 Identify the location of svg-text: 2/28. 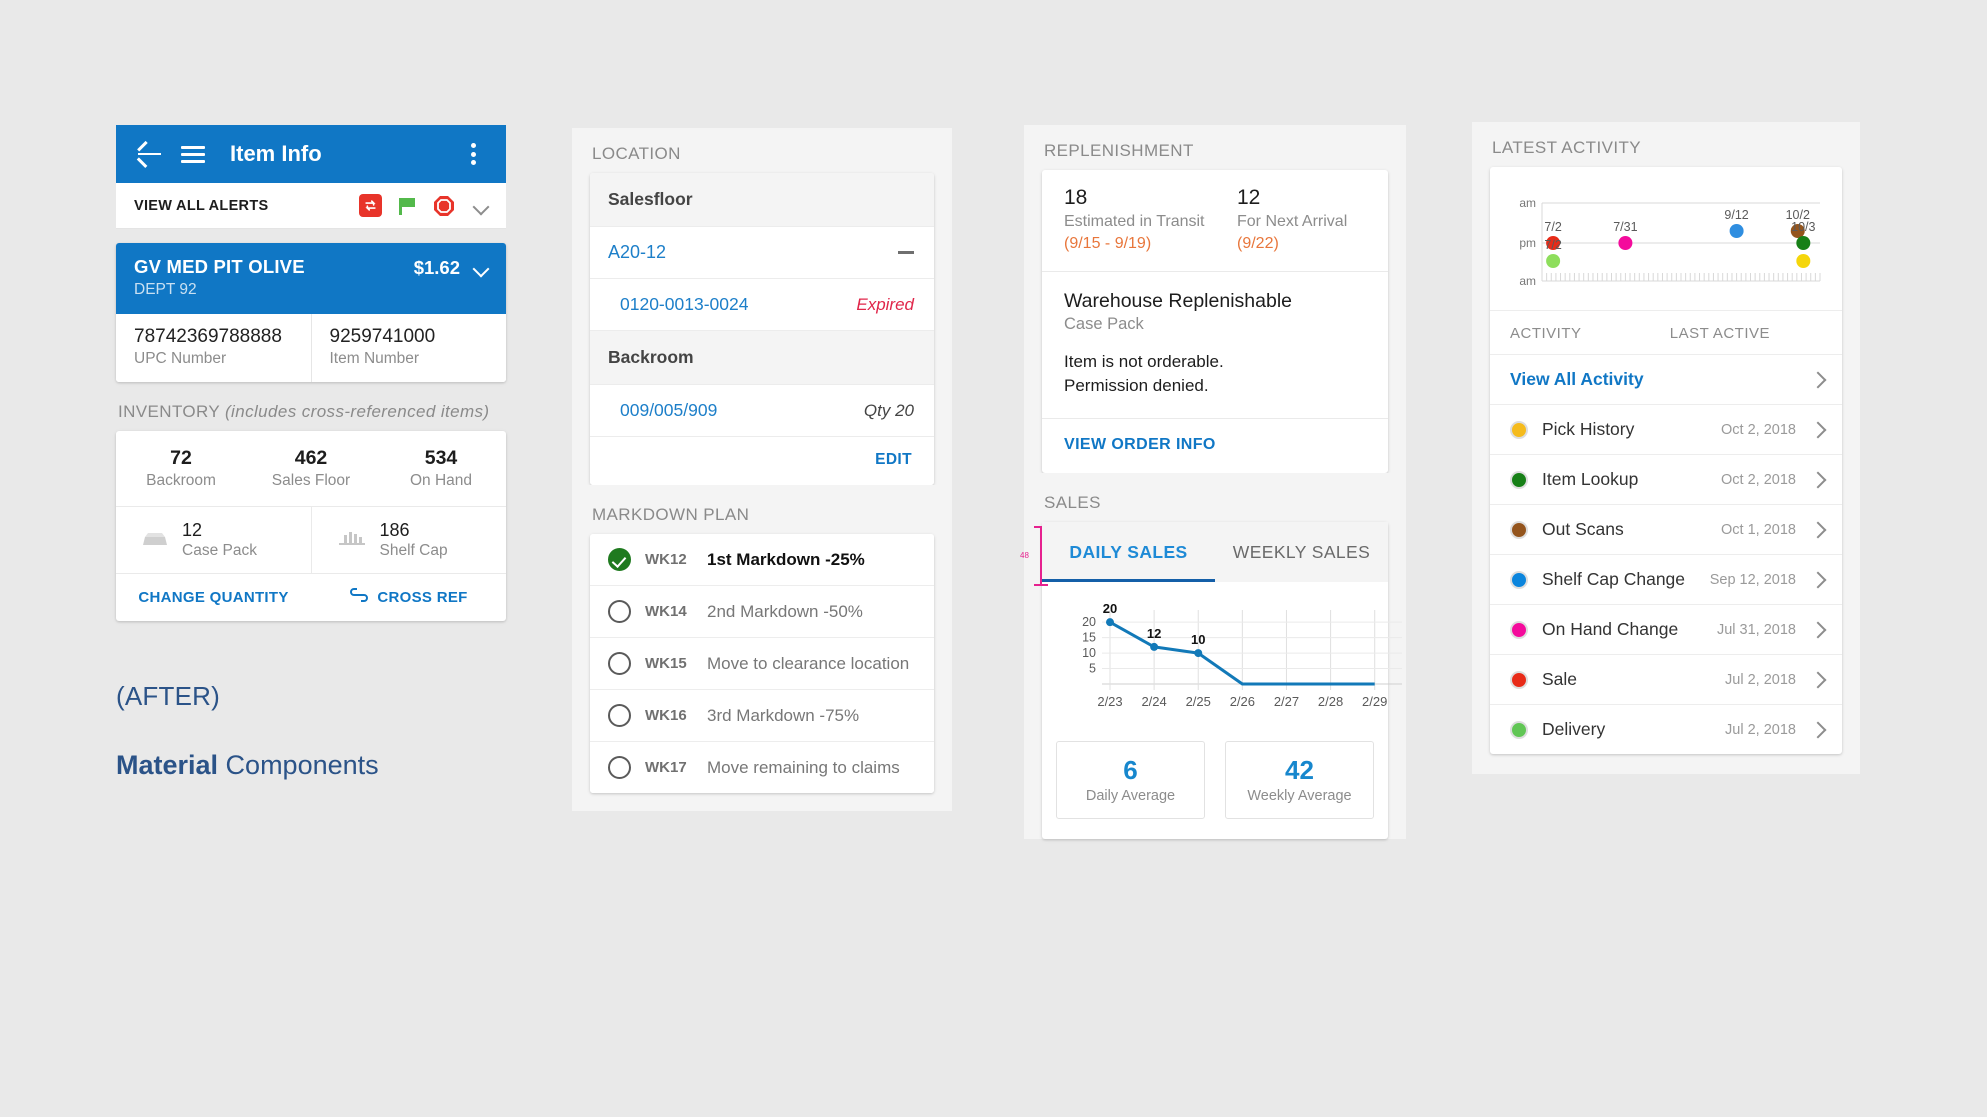
(1330, 701).